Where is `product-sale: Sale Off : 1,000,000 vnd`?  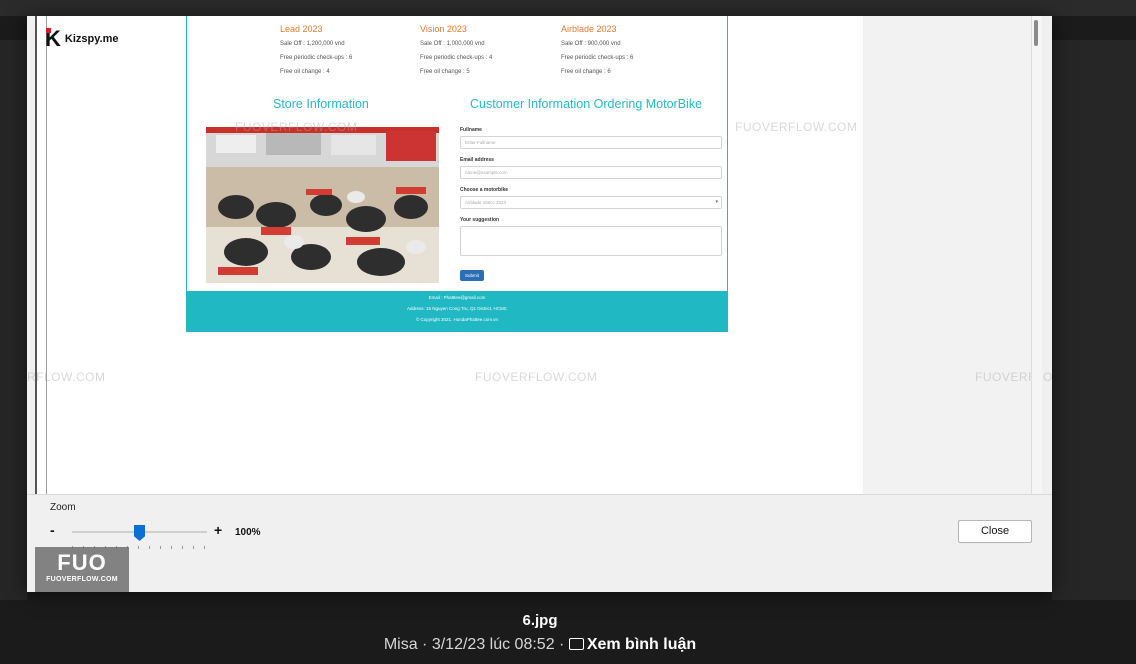
product-sale: Sale Off : 1,000,000 vnd is located at coordinates (452, 44).